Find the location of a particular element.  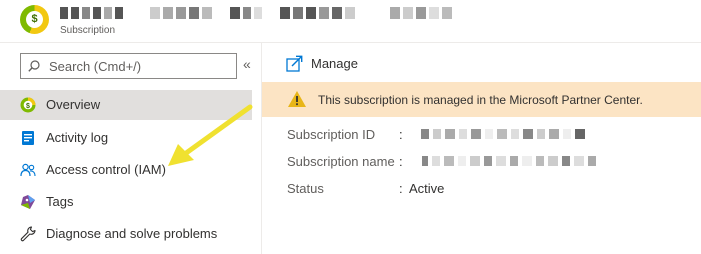

status-value: Active is located at coordinates (427, 188).